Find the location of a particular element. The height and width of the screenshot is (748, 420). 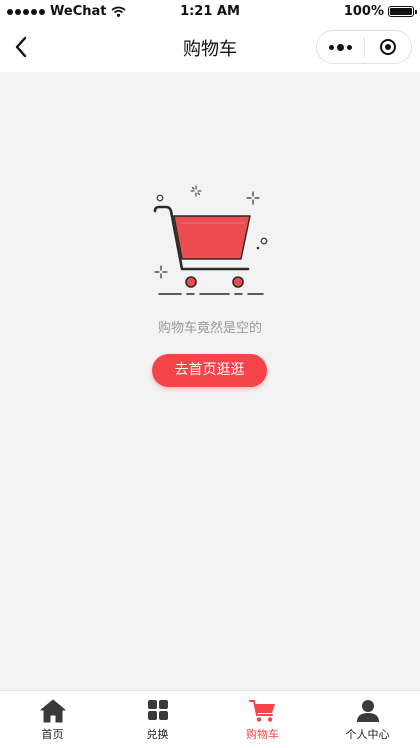

tab-profile: 个人中心 is located at coordinates (367, 719).